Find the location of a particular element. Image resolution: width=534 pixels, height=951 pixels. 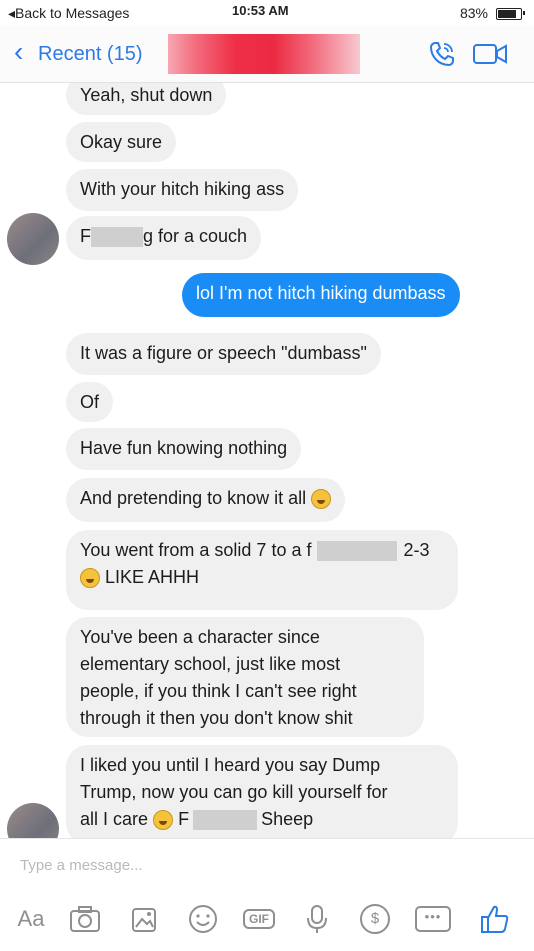

phone-icon is located at coordinates (442, 54).